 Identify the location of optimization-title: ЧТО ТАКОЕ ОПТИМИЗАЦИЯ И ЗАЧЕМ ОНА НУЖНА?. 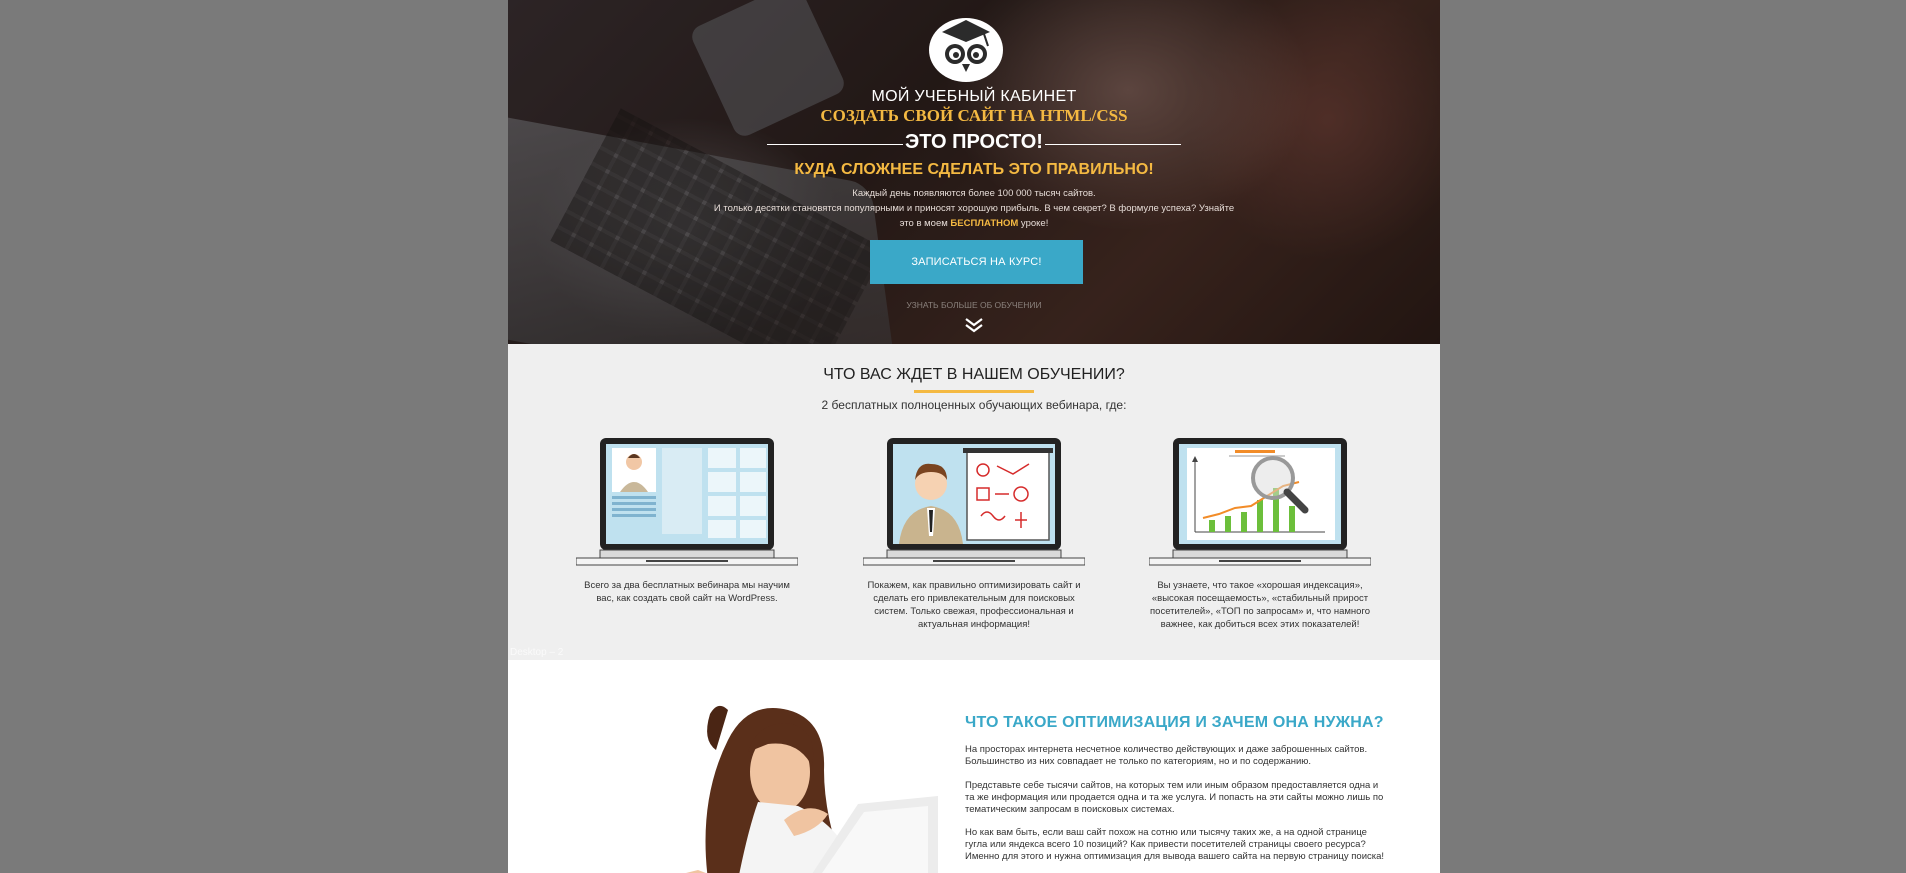
(1174, 722).